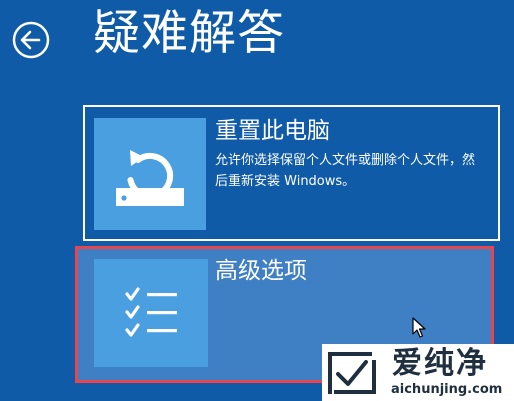 Image resolution: width=514 pixels, height=401 pixels. What do you see at coordinates (447, 389) in the screenshot?
I see `watermark-domain: aichunjing.com` at bounding box center [447, 389].